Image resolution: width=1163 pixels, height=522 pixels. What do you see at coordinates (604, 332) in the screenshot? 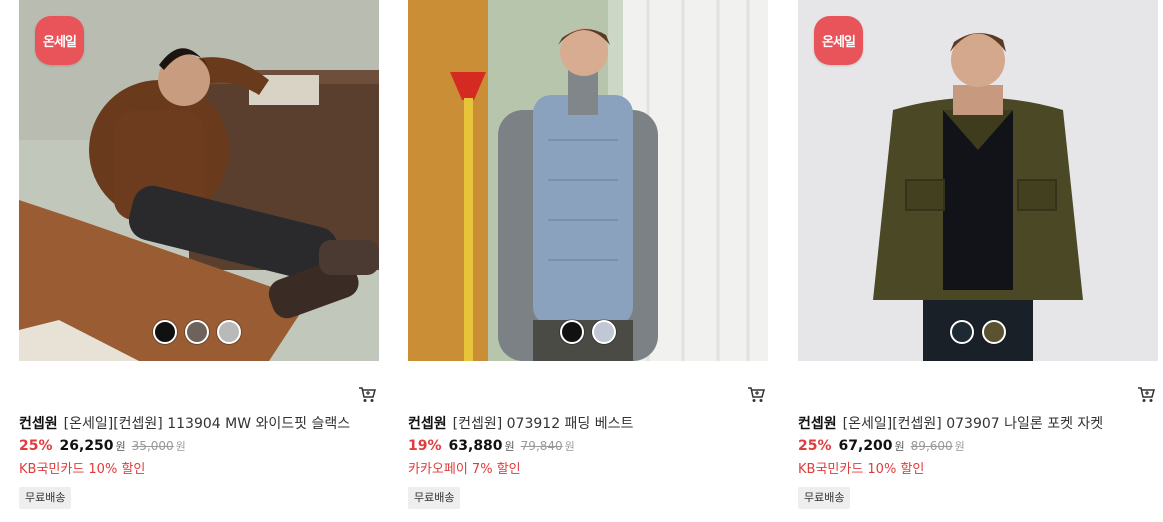
I see `color-swatch-light-blue` at bounding box center [604, 332].